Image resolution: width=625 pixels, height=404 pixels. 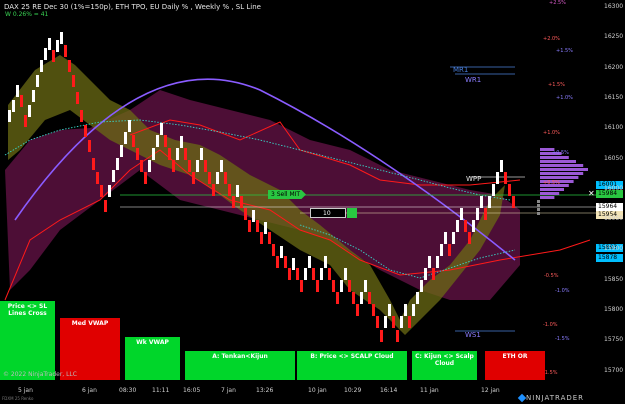 I want to click on signal-panel-label: B: Price <> SCALP Cloud, so click(x=352, y=356).